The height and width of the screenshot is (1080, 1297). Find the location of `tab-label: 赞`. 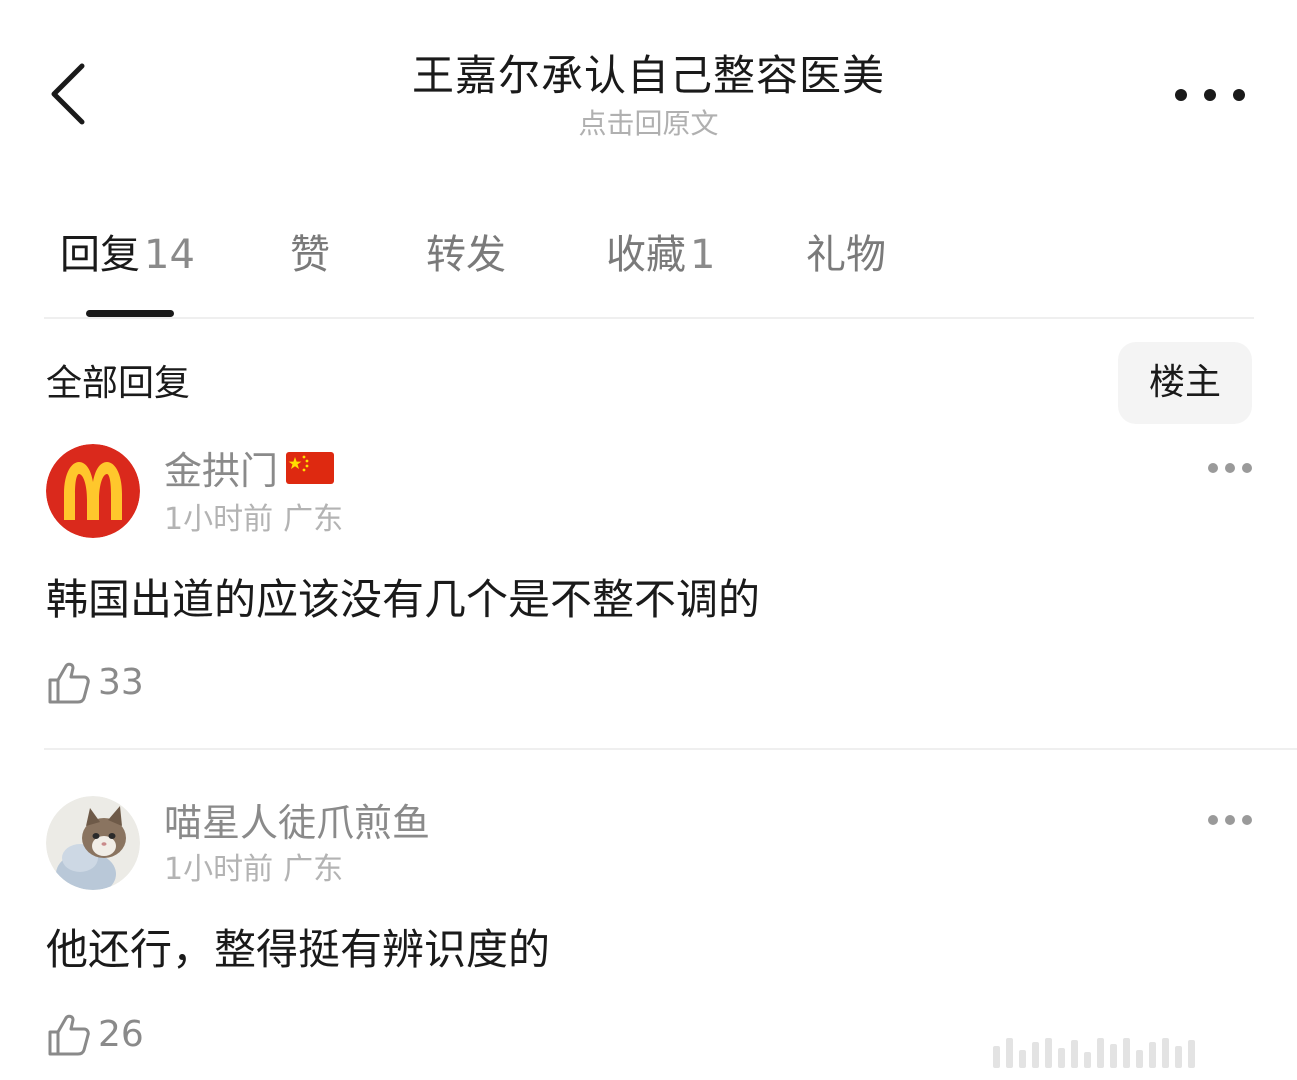

tab-label: 赞 is located at coordinates (310, 255).